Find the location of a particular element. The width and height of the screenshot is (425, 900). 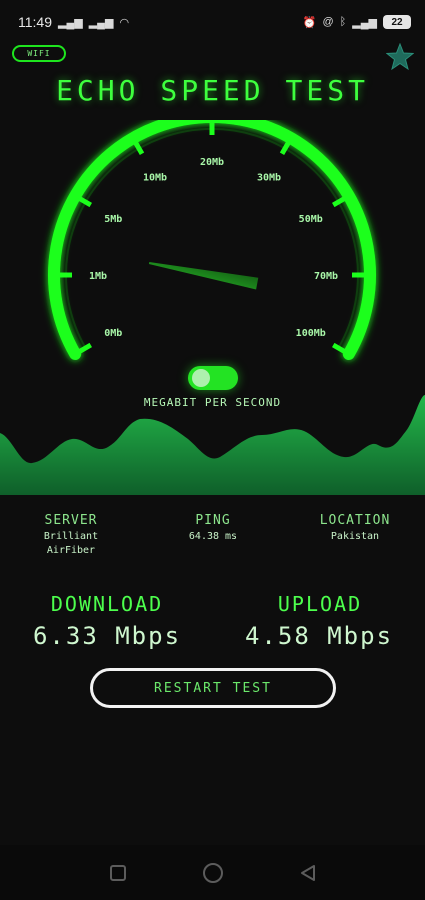

gauge-needle is located at coordinates (203, 276).